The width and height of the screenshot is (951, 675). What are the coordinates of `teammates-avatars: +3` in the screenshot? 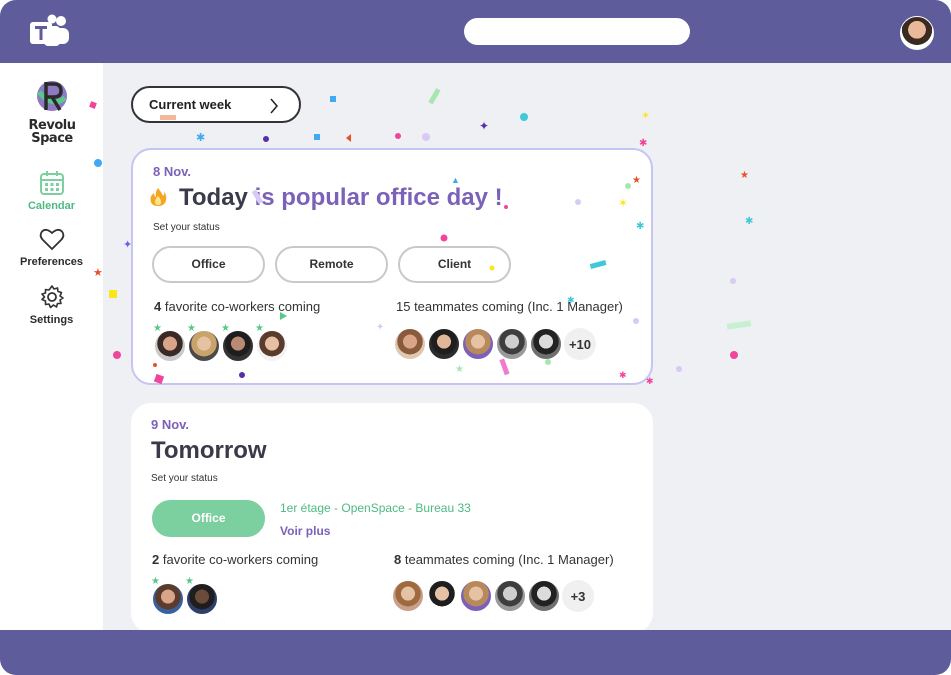 It's located at (493, 596).